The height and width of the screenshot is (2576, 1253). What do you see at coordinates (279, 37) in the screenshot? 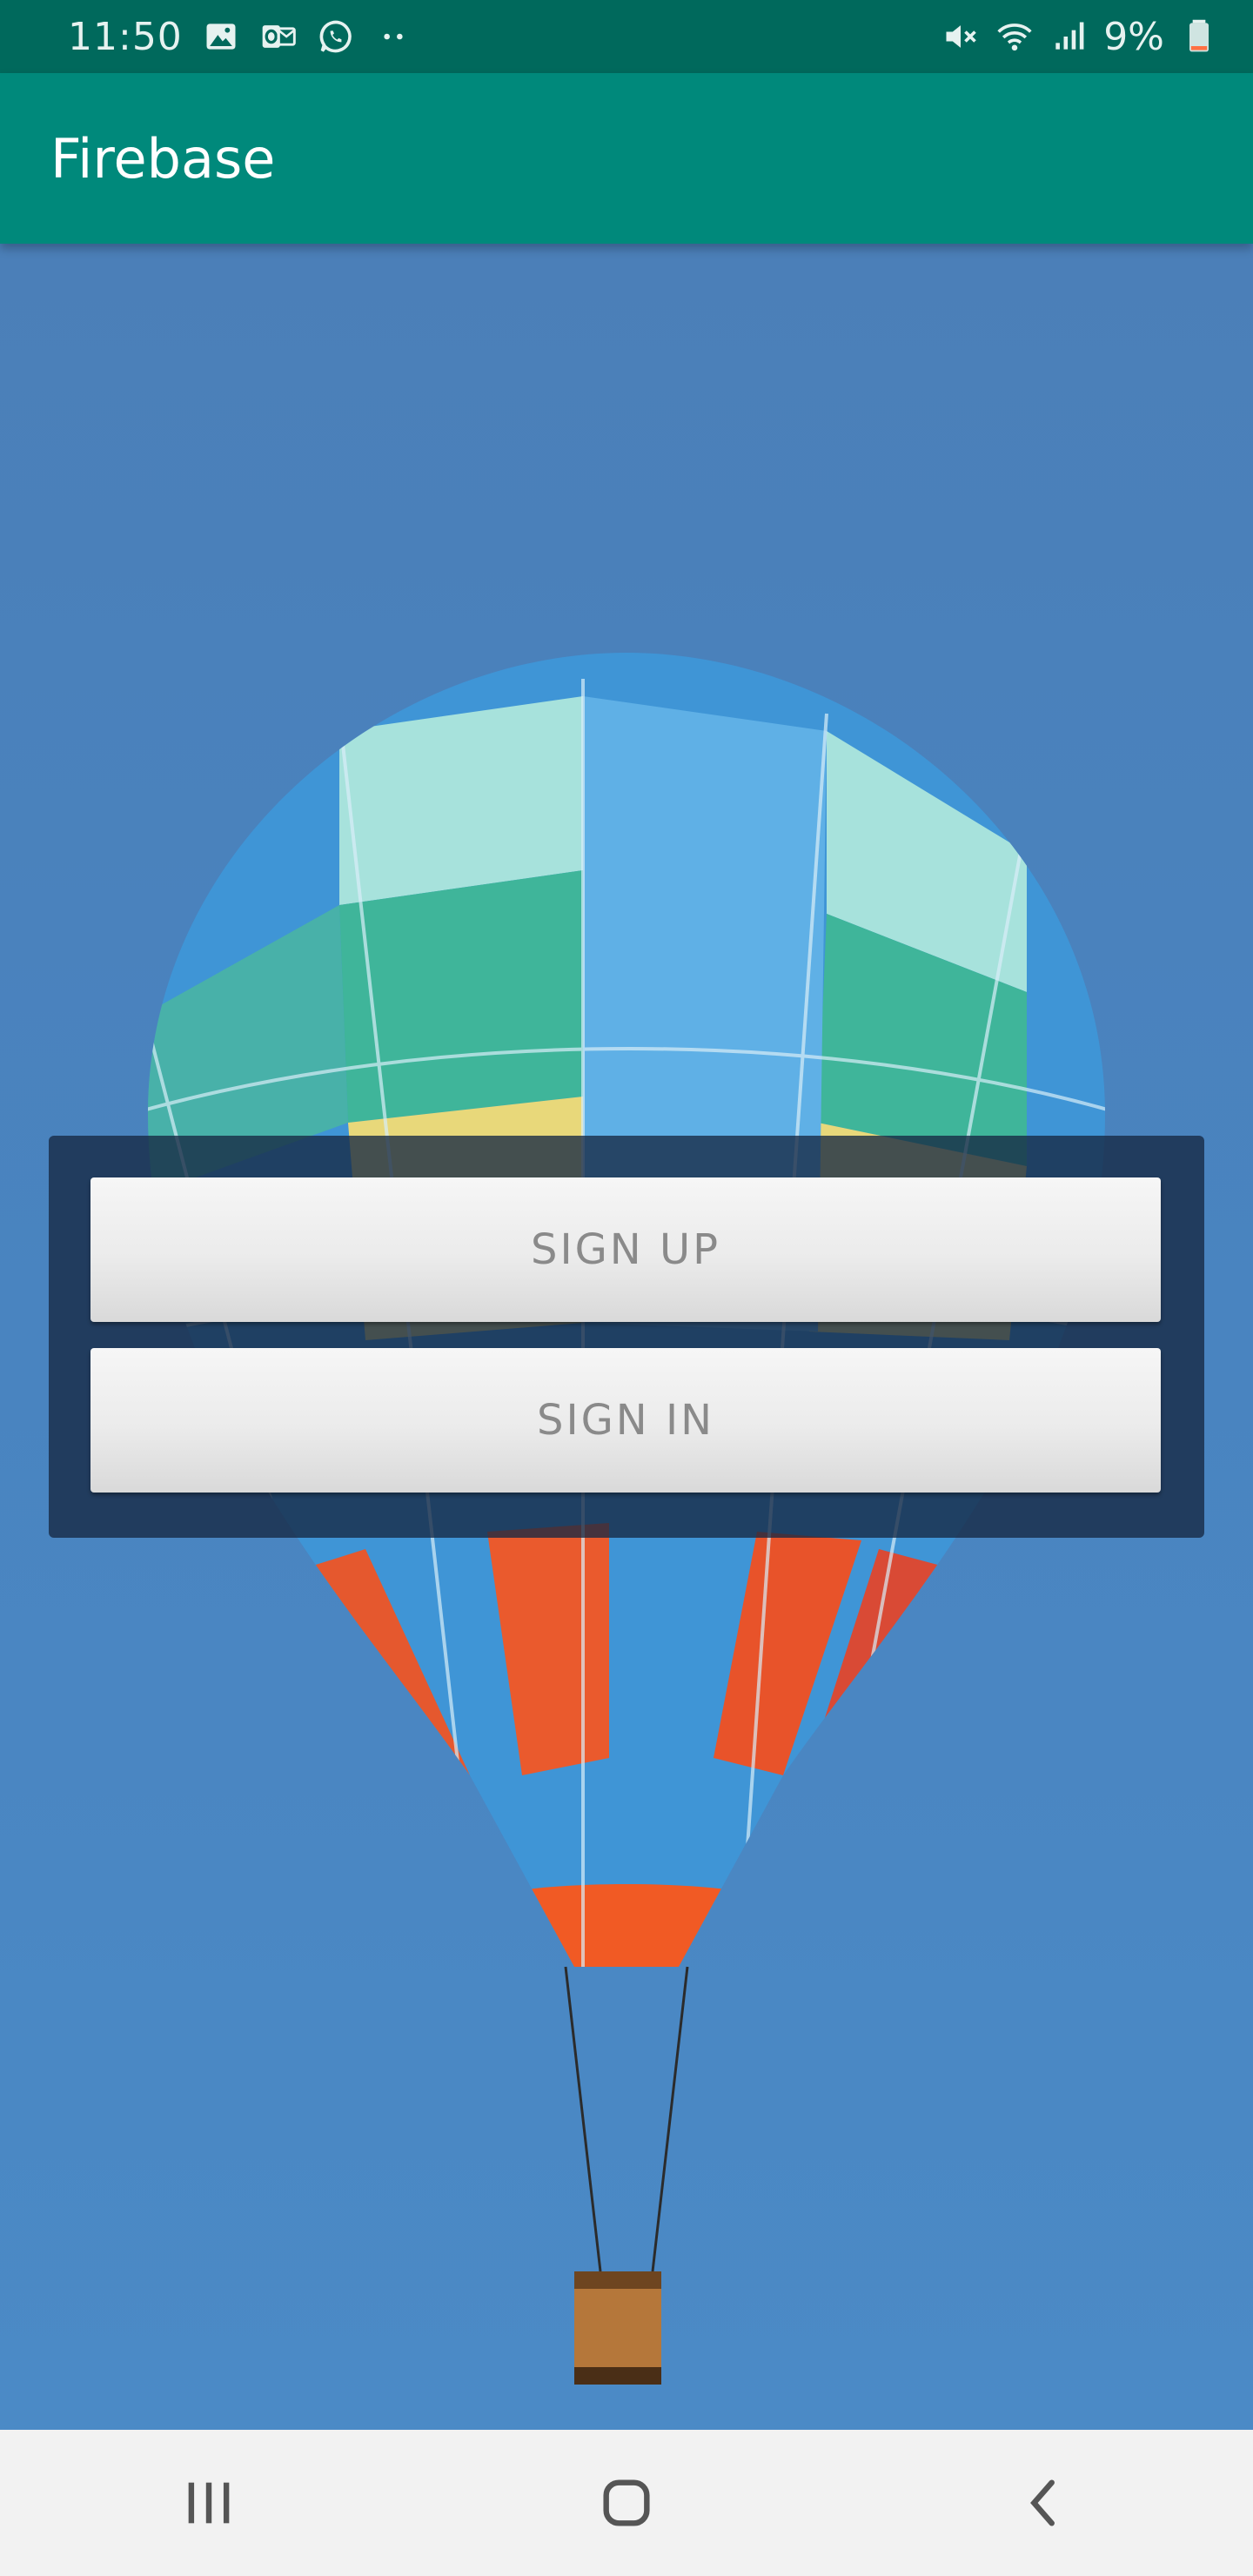
I see `outlook-icon` at bounding box center [279, 37].